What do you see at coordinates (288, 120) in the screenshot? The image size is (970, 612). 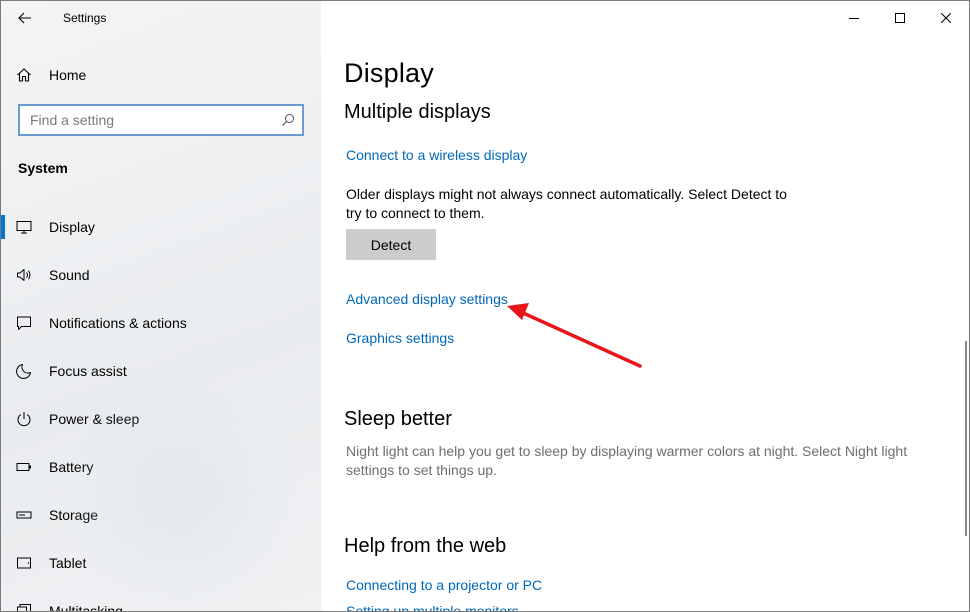 I see `search-icon` at bounding box center [288, 120].